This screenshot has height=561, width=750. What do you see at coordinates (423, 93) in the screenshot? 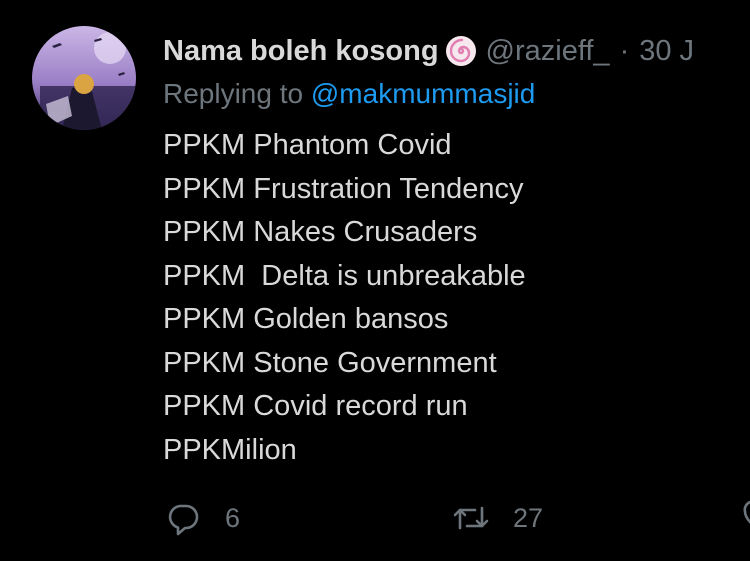
I see `reply-mention-link: @makmummasjid` at bounding box center [423, 93].